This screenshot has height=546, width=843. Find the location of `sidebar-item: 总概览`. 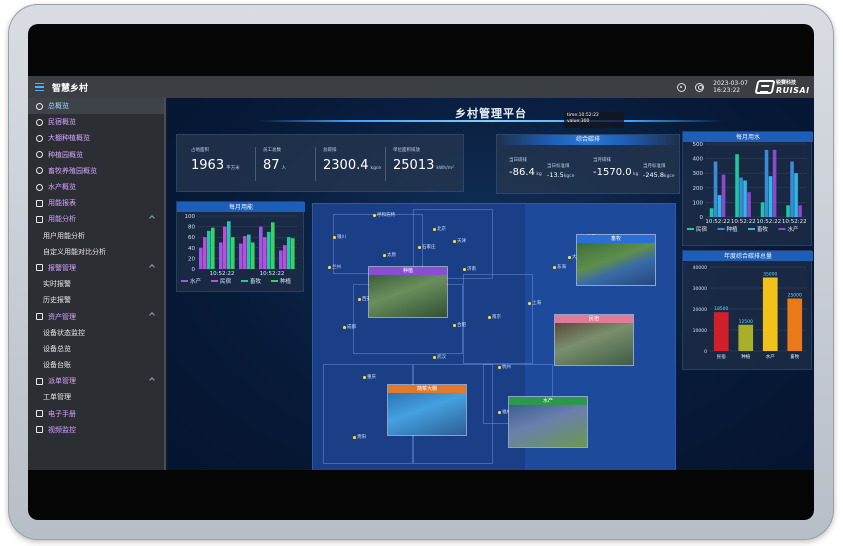

sidebar-item: 总概览 is located at coordinates (96, 106).